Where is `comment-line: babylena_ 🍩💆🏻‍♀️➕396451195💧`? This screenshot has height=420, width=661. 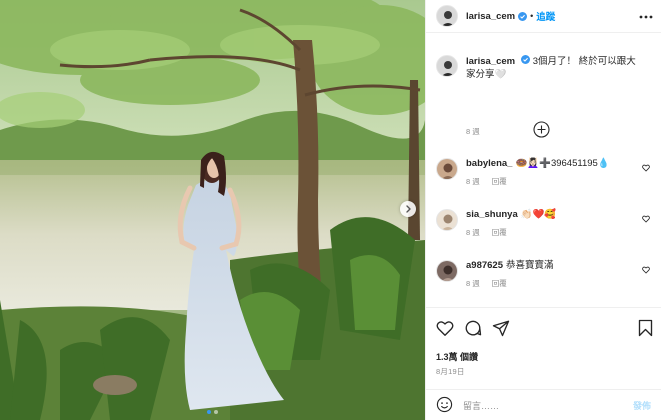 comment-line: babylena_ 🍩💆🏻‍♀️➕396451195💧 is located at coordinates (550, 164).